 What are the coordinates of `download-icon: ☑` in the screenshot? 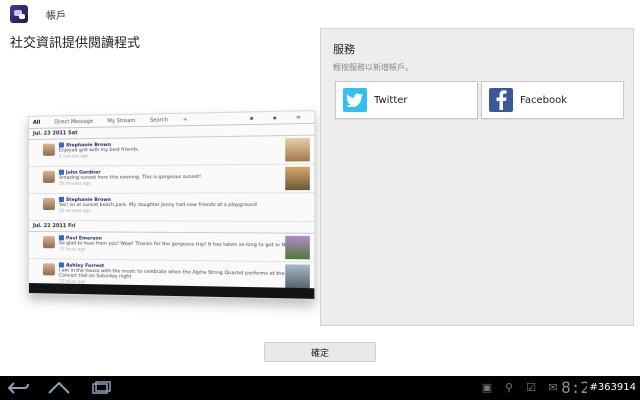 It's located at (531, 388).